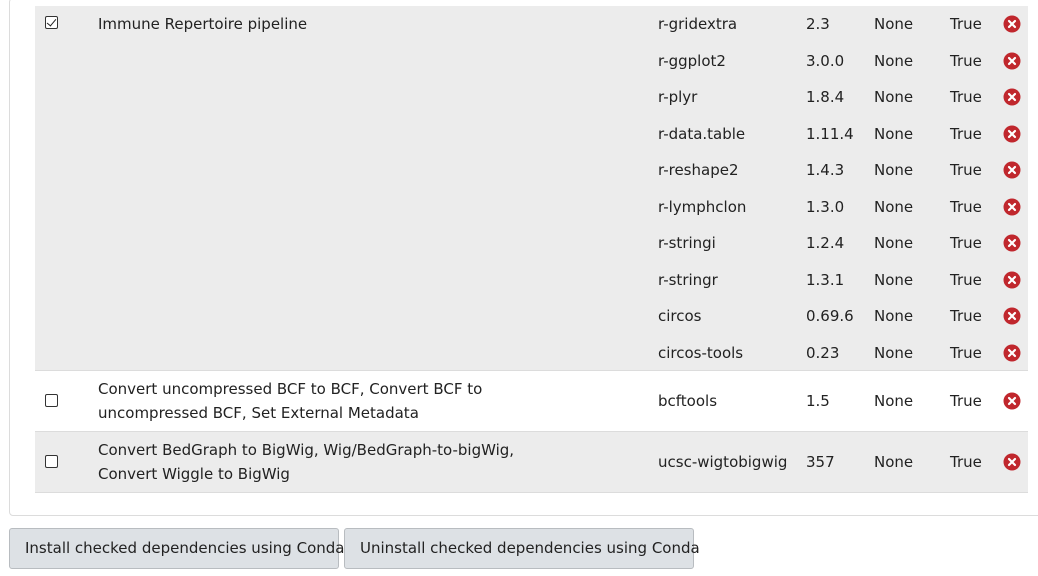 This screenshot has height=576, width=1038. I want to click on dependency-name: r-data.table, so click(702, 134).